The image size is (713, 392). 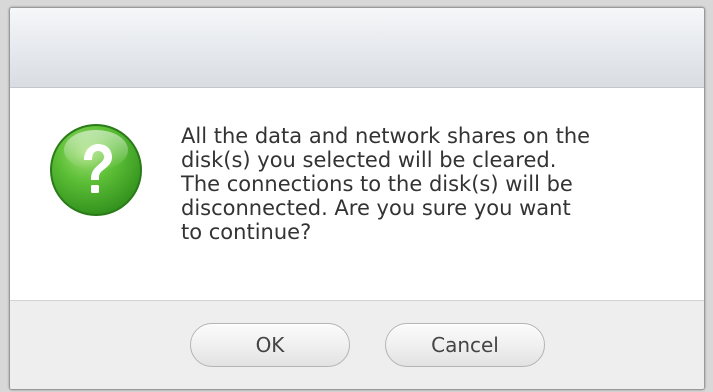 What do you see at coordinates (465, 345) in the screenshot?
I see `cancel-button: Cancel` at bounding box center [465, 345].